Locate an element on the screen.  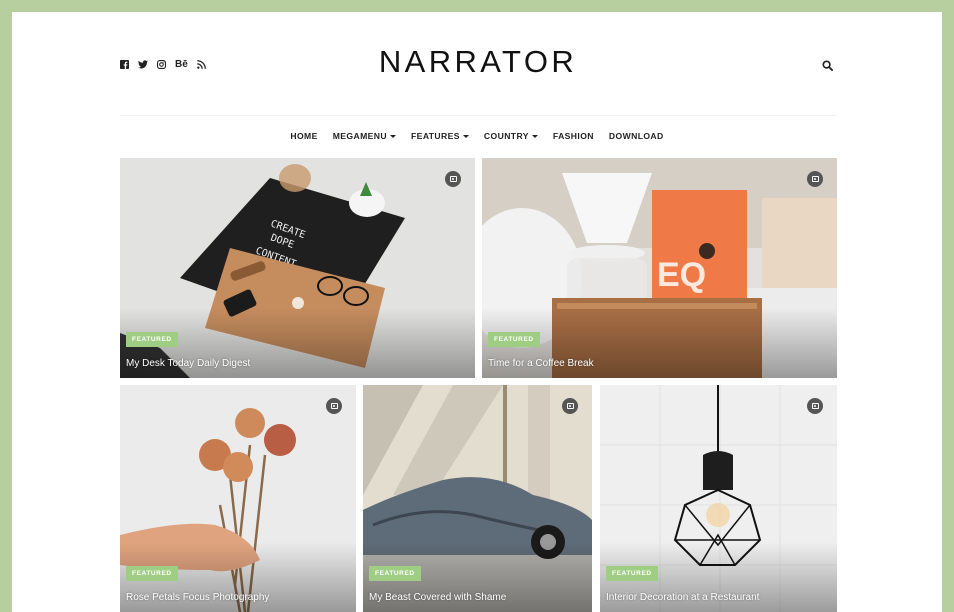
post-card: FEATURED Rose Petals Focus Photography is located at coordinates (238, 498).